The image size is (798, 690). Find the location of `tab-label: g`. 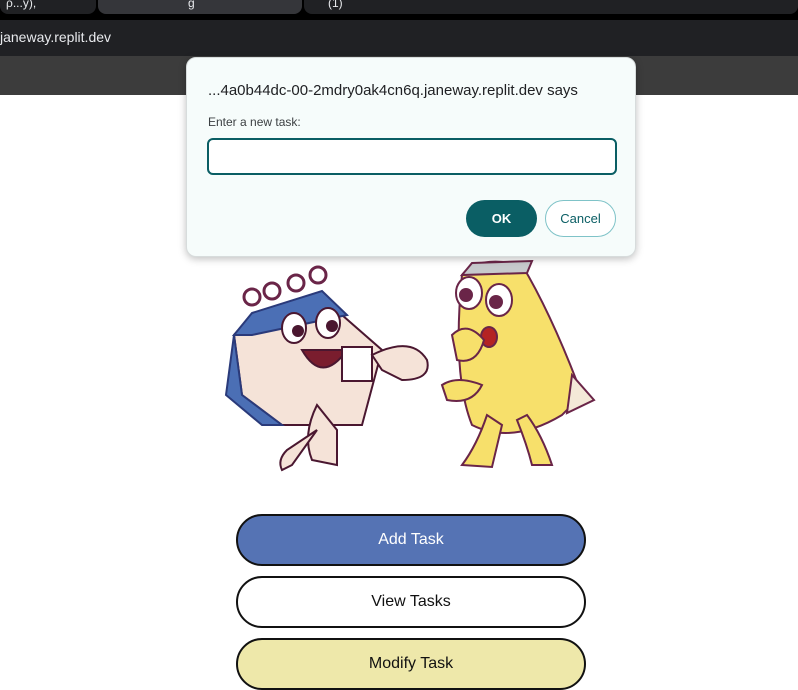

tab-label: g is located at coordinates (191, 5).